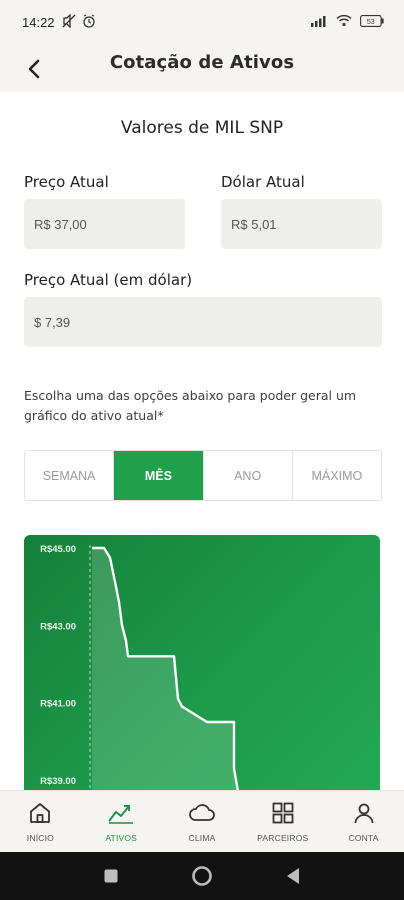  What do you see at coordinates (40, 813) in the screenshot?
I see `home-icon` at bounding box center [40, 813].